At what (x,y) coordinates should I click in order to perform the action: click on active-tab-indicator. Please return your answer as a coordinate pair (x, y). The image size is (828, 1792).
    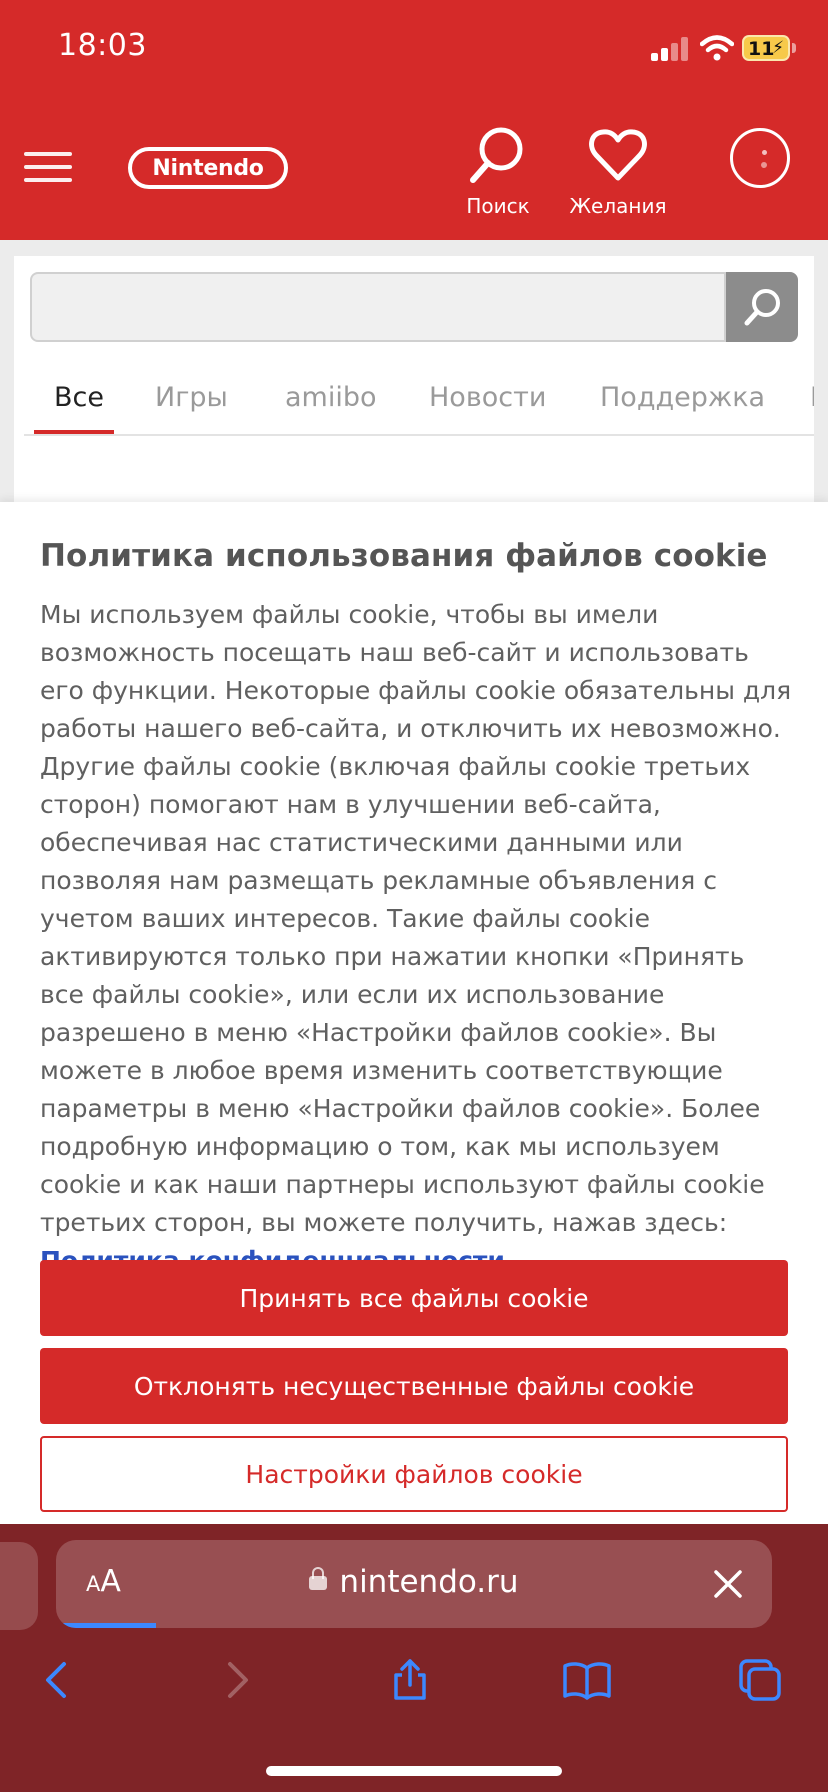
    Looking at the image, I should click on (74, 432).